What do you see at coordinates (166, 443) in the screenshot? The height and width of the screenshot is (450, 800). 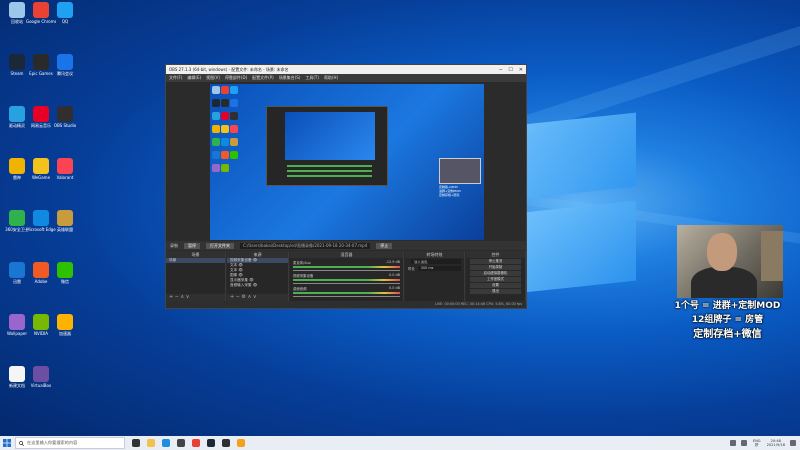 I see `taskbar-edge-icon` at bounding box center [166, 443].